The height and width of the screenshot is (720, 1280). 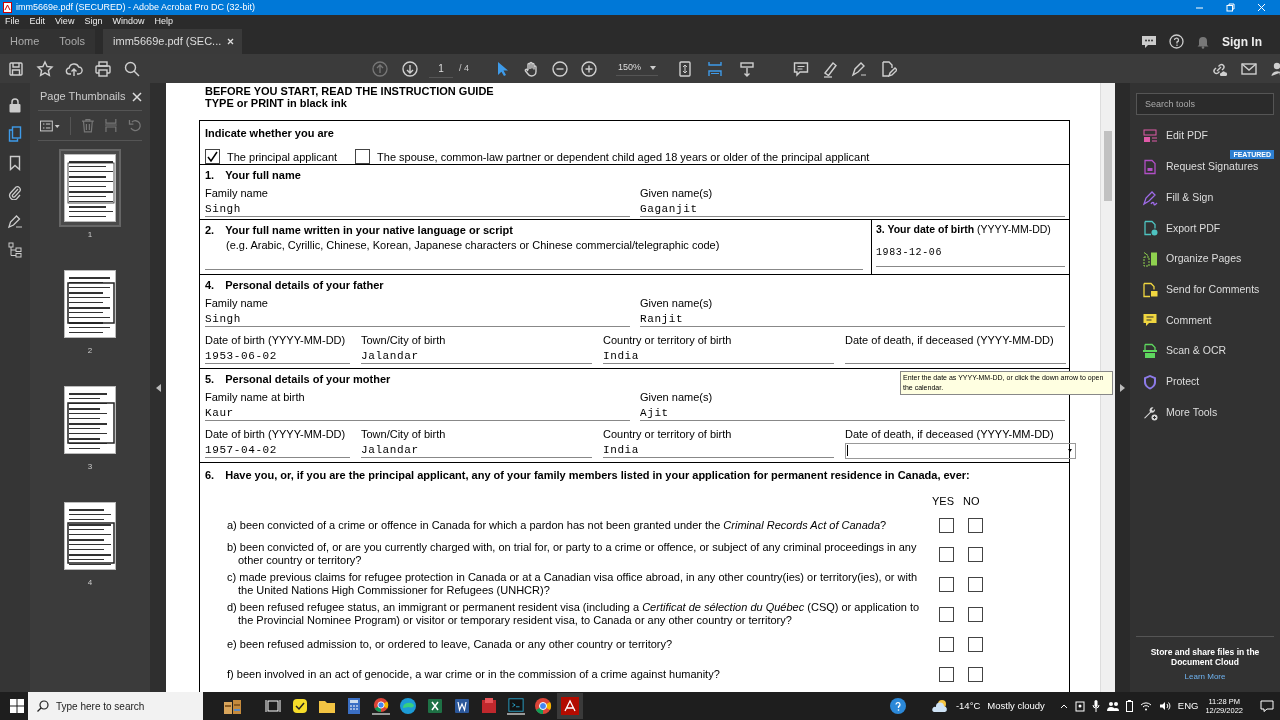 I want to click on weather-text: Mostly cloudy, so click(x=1016, y=706).